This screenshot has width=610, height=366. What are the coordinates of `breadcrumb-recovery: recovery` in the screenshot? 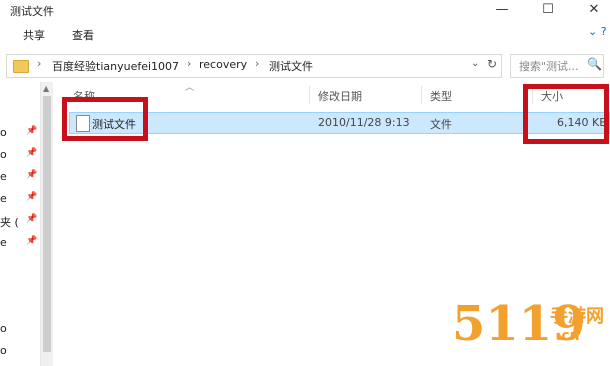 It's located at (223, 64).